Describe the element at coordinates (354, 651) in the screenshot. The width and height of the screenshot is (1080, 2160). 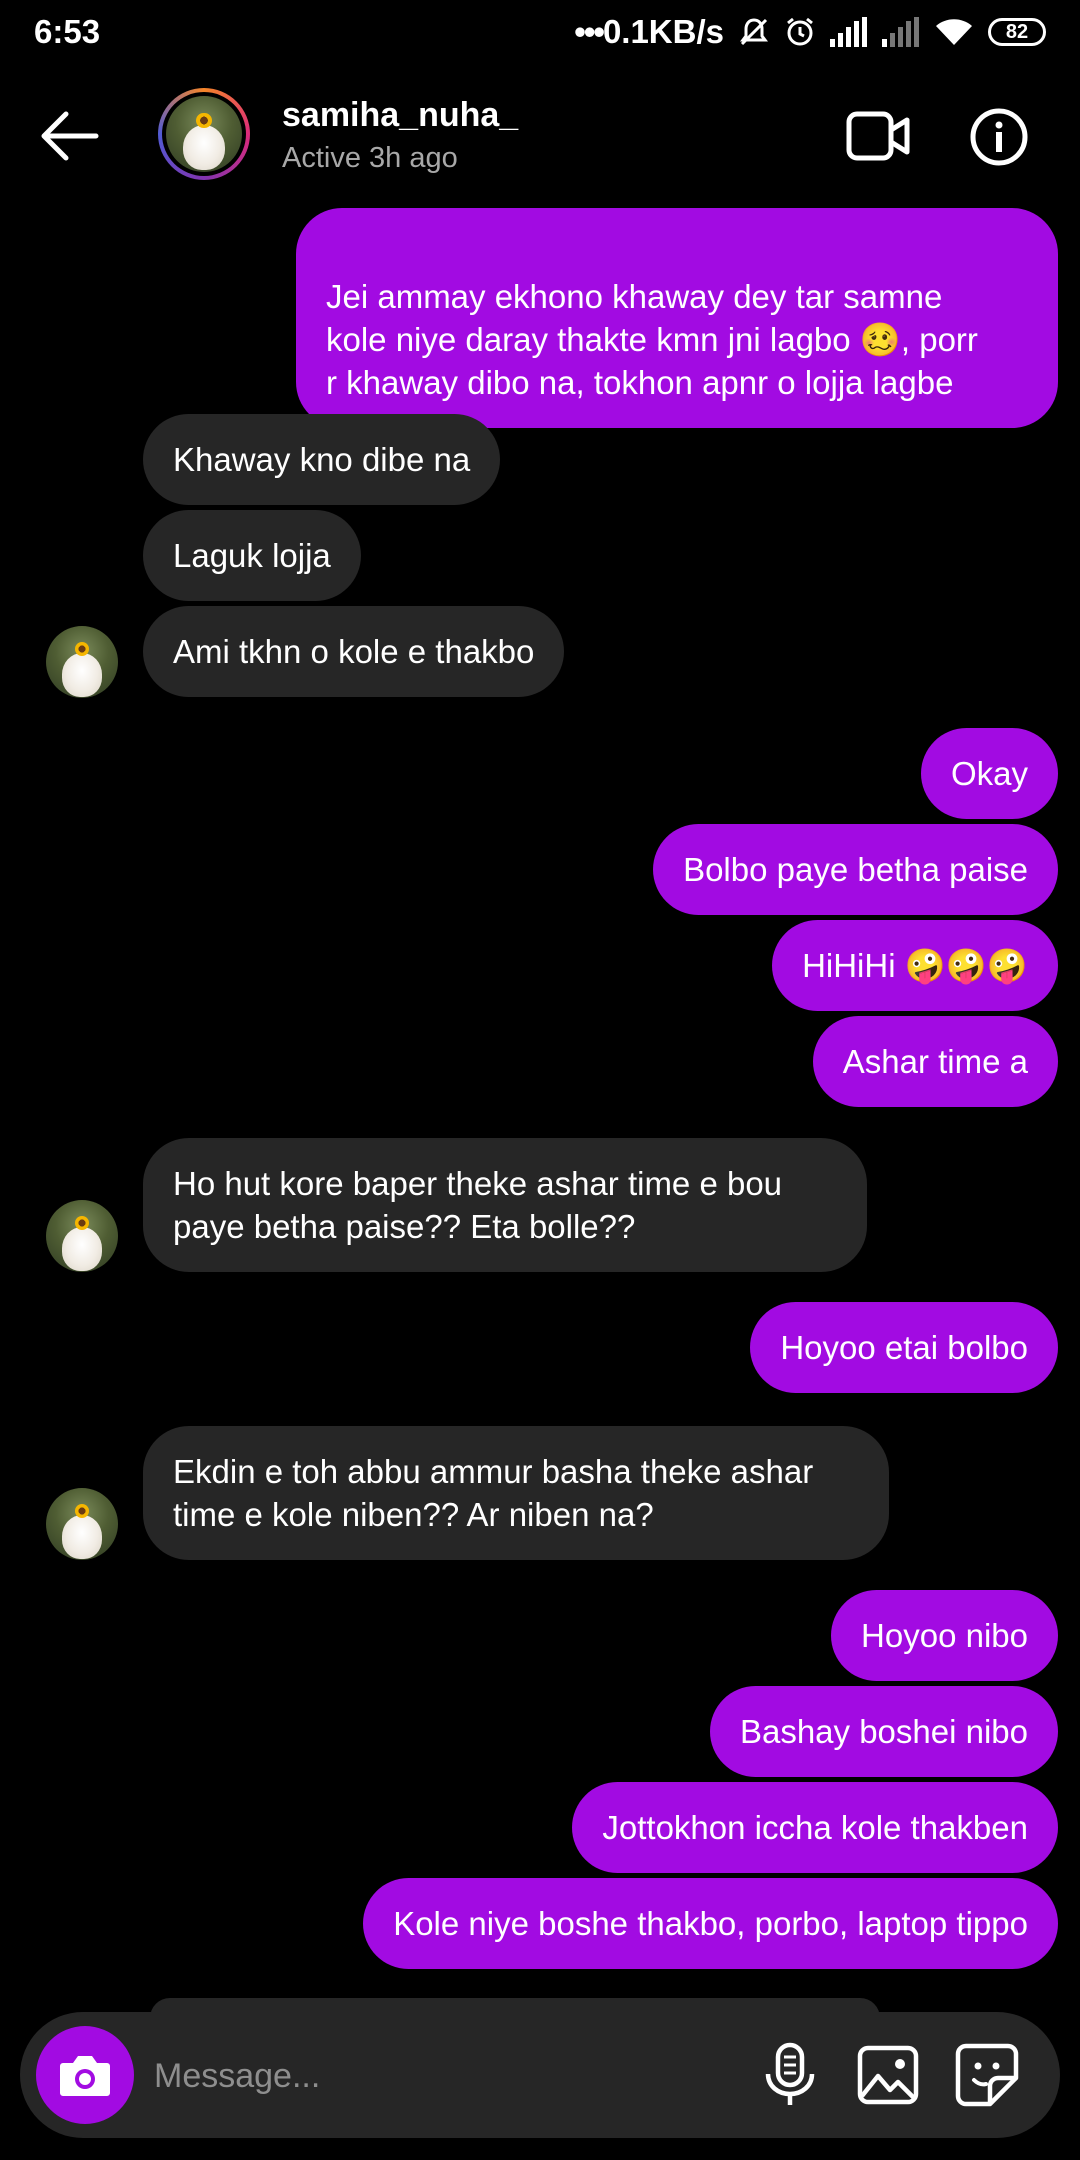
I see `message-bubble-received: Ami tkhn o kole e thakbo` at that location.